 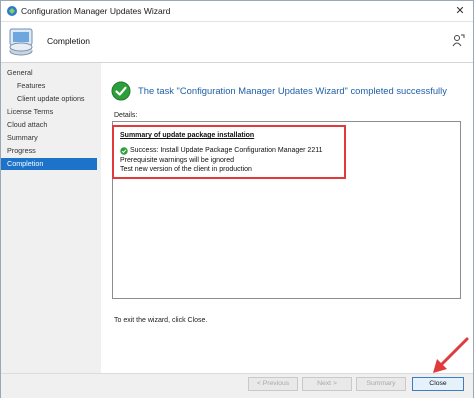 What do you see at coordinates (126, 115) in the screenshot?
I see `details-label: Details:` at bounding box center [126, 115].